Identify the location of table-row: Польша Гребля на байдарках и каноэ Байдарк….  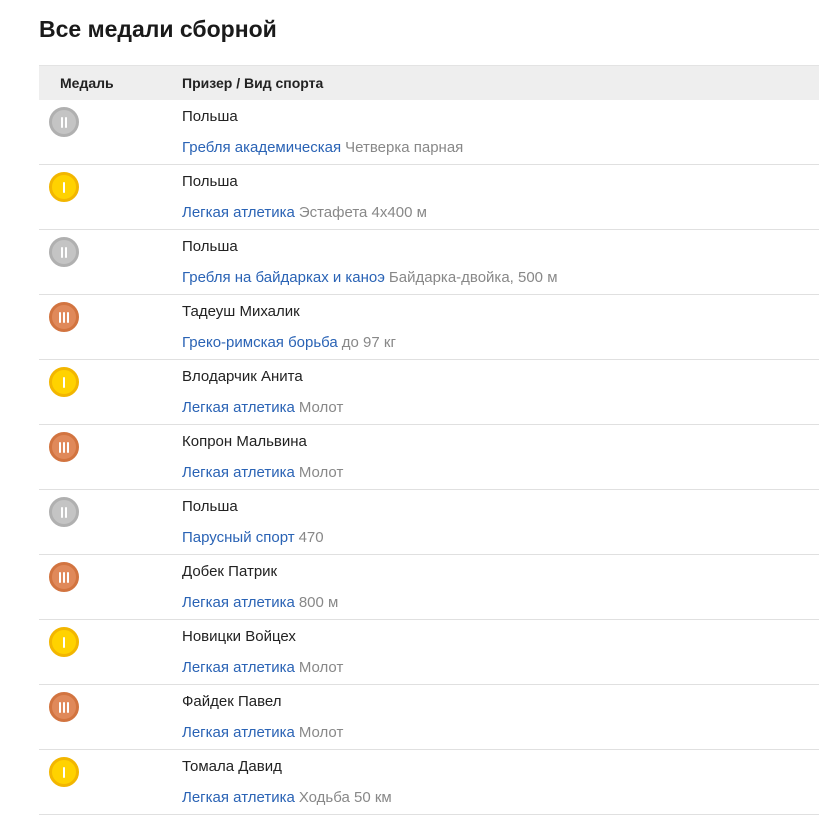
(429, 262).